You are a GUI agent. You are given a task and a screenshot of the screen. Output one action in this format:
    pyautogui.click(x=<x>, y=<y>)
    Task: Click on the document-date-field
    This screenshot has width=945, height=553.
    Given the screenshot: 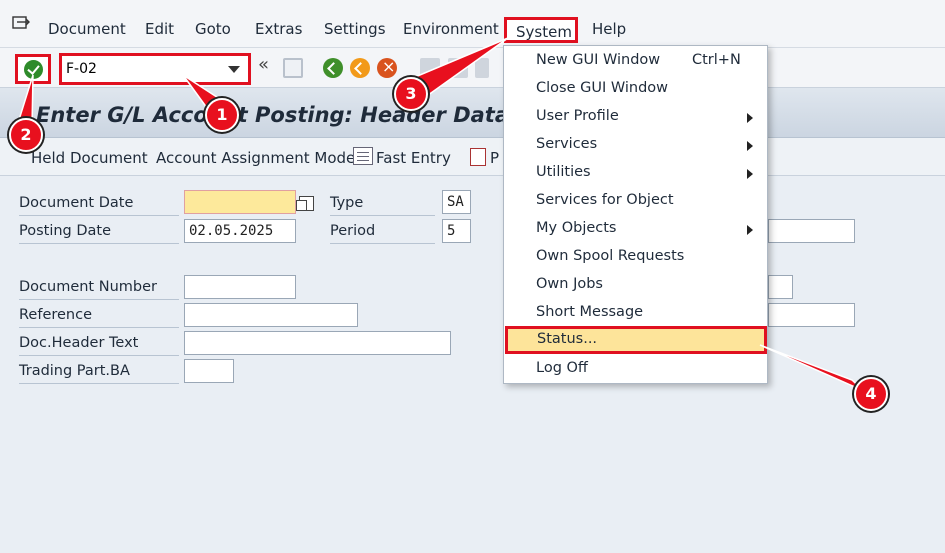 What is the action you would take?
    pyautogui.click(x=240, y=202)
    